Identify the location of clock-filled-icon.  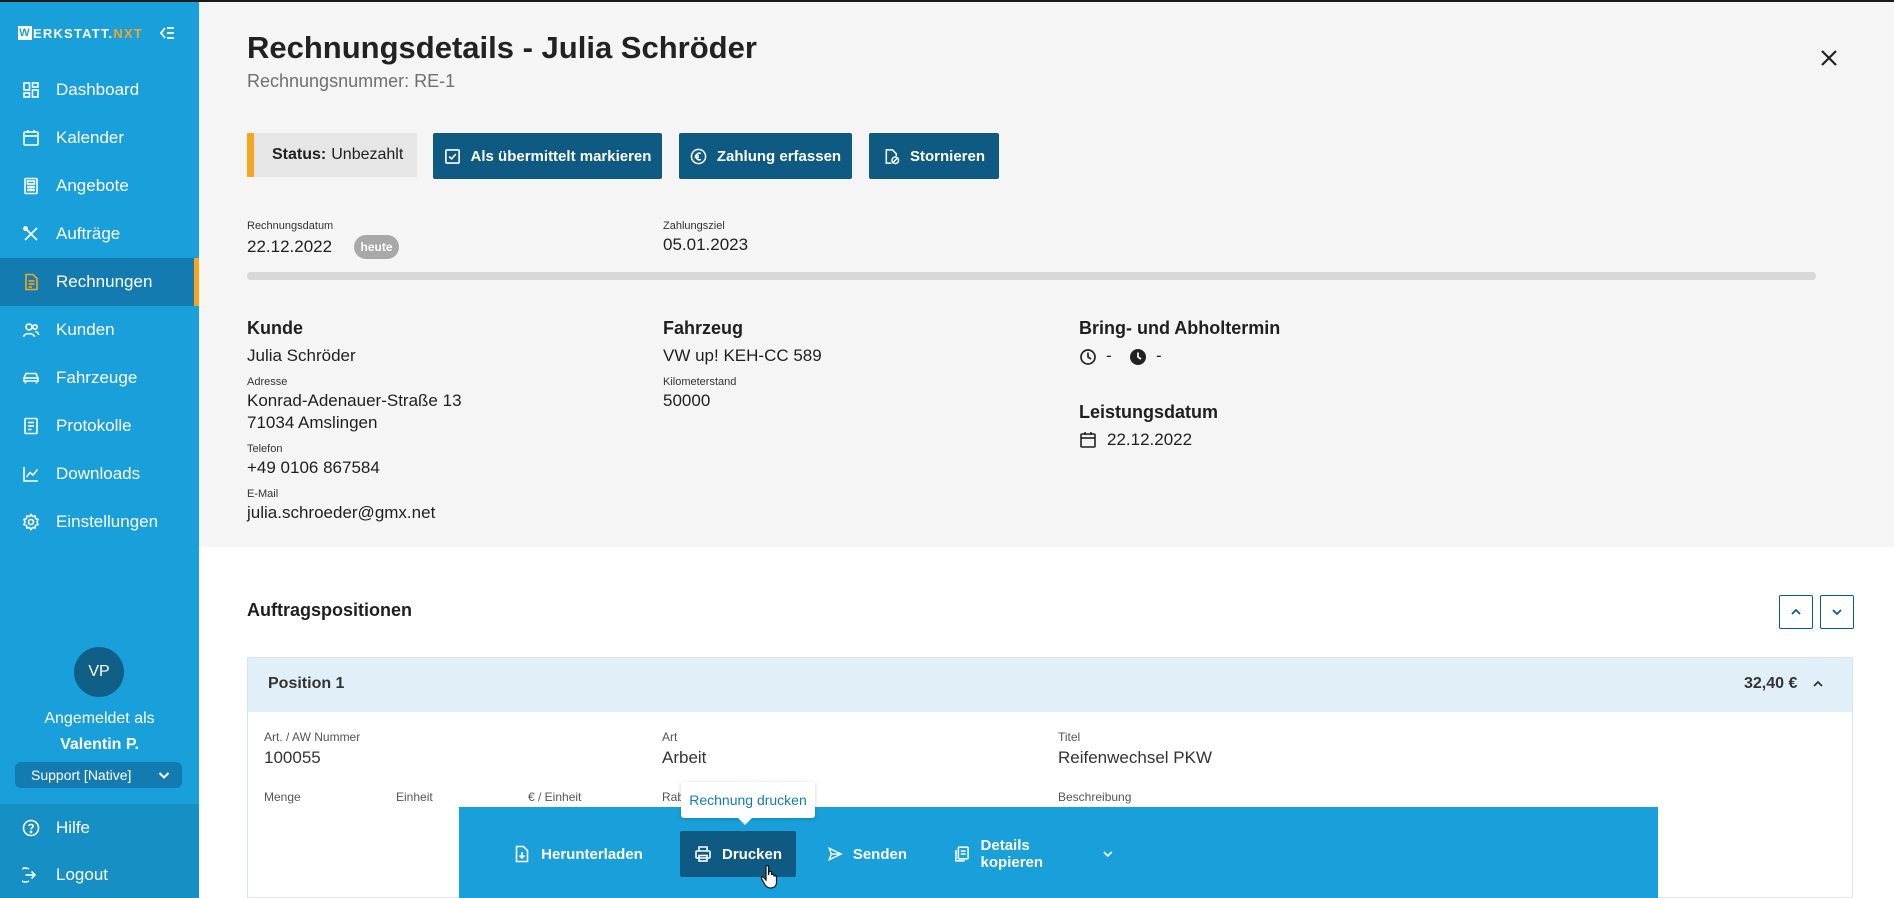
(1138, 357).